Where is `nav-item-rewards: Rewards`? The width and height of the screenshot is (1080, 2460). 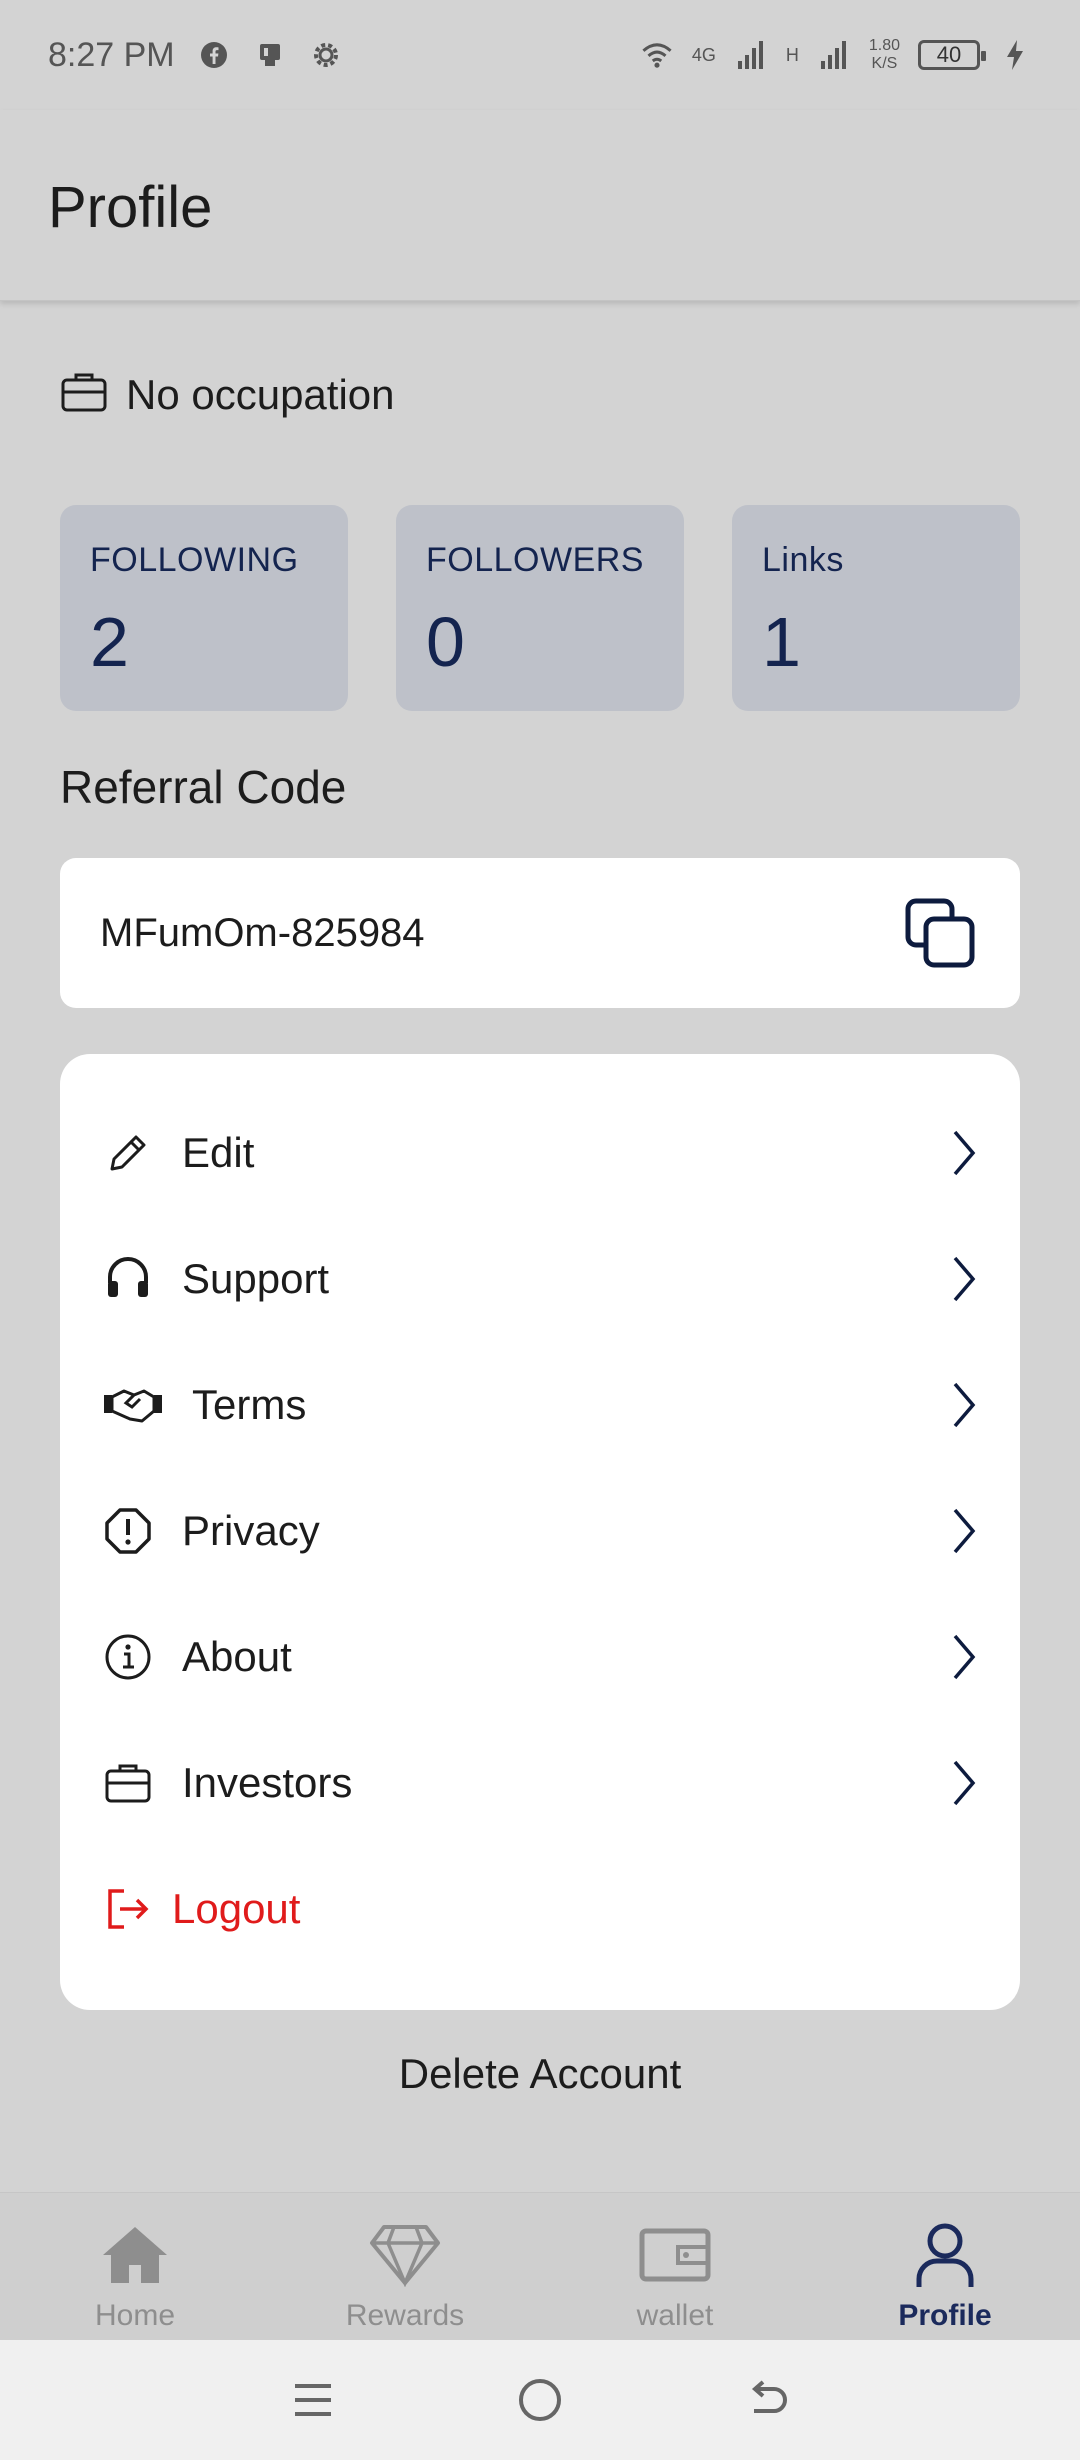 nav-item-rewards: Rewards is located at coordinates (405, 2267).